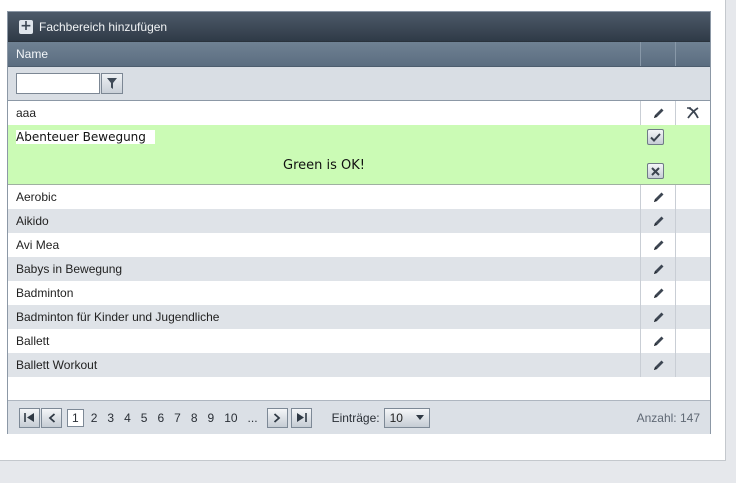 Image resolution: width=736 pixels, height=483 pixels. Describe the element at coordinates (33, 341) in the screenshot. I see `row-name: Ballett` at that location.